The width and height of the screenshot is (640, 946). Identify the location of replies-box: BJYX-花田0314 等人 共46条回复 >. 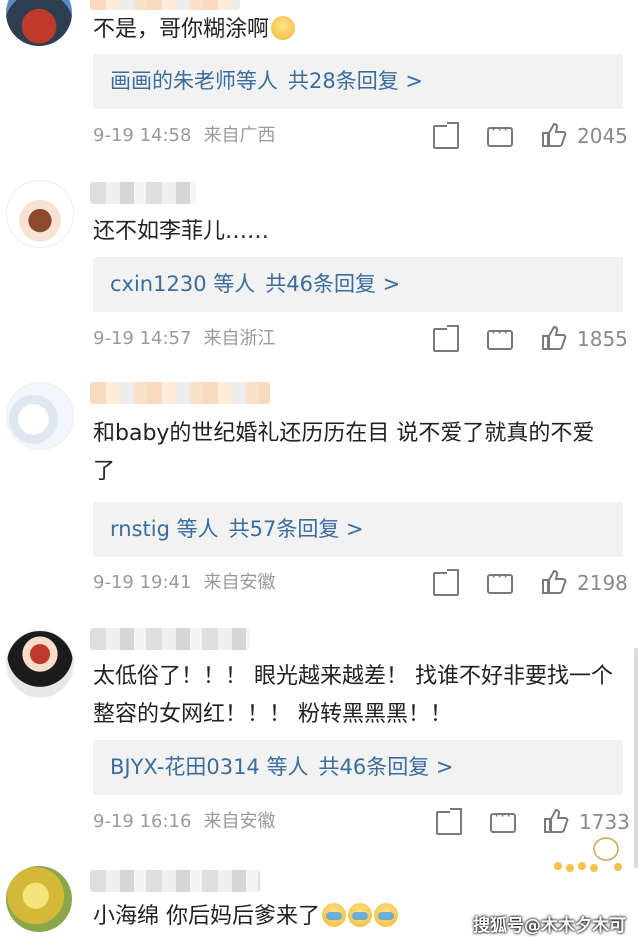
(358, 767).